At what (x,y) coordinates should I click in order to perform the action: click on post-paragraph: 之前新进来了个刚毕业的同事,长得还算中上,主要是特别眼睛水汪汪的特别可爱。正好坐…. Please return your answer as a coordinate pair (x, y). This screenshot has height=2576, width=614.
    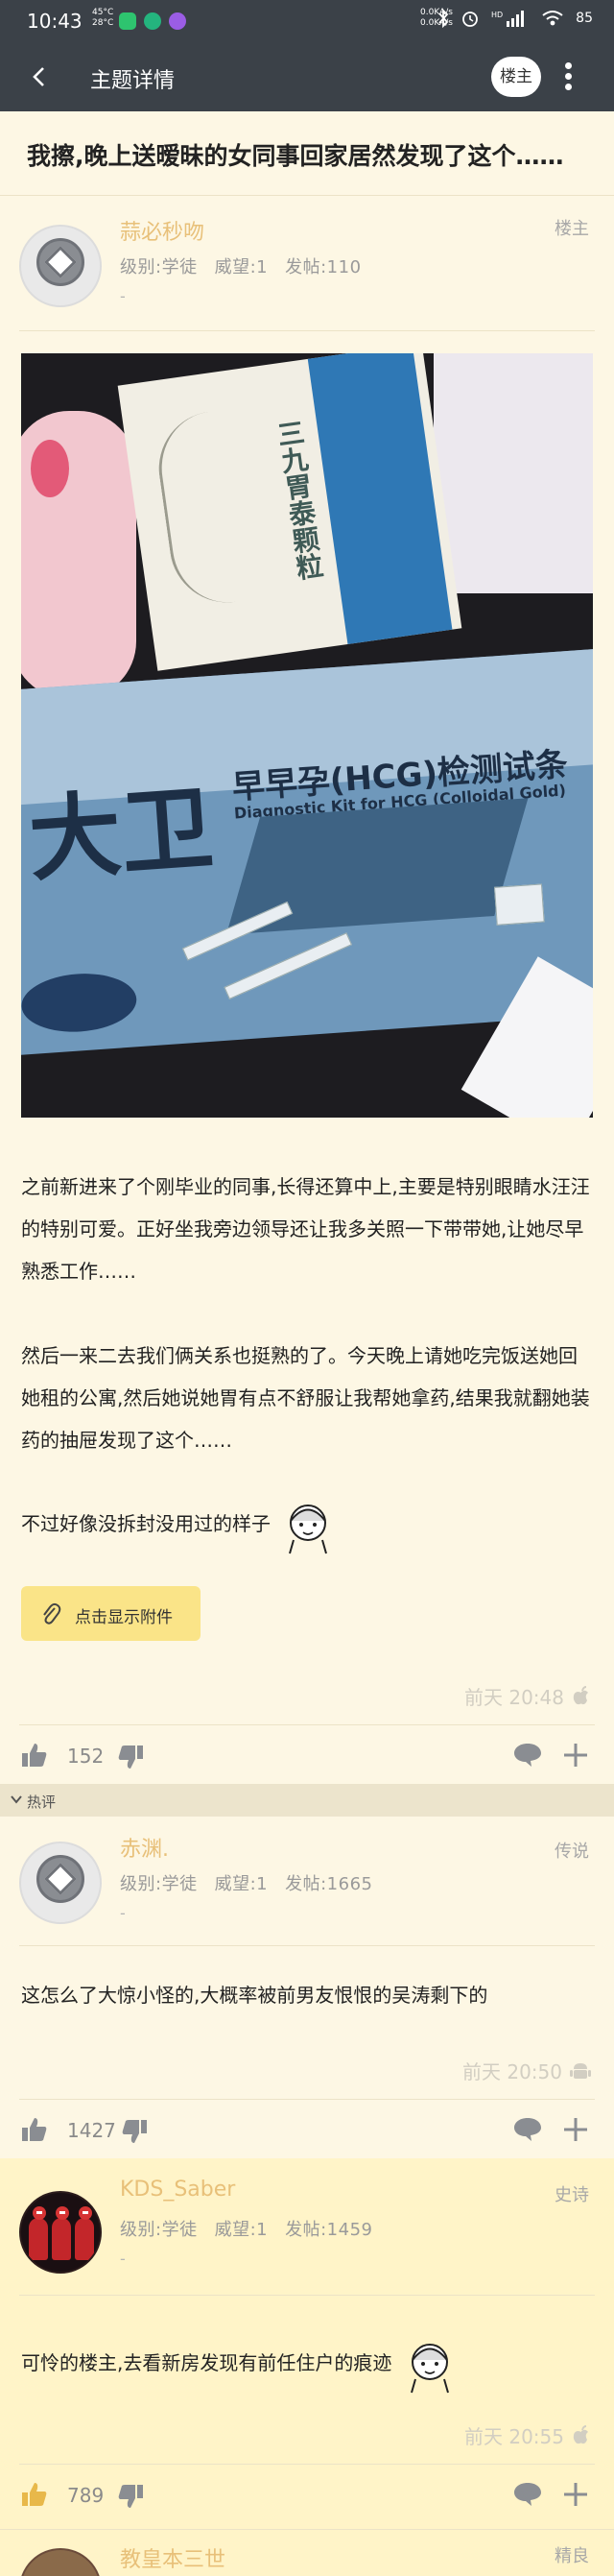
    Looking at the image, I should click on (305, 1229).